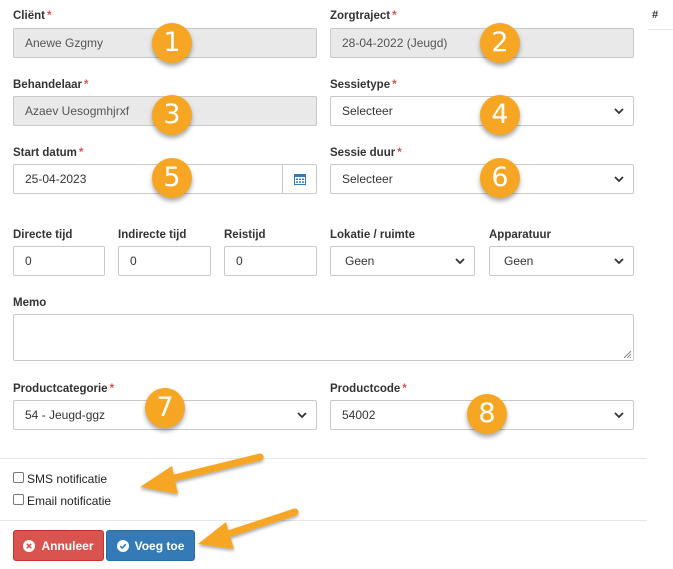 This screenshot has height=569, width=673. I want to click on arrow-to-add-button-icon, so click(248, 528).